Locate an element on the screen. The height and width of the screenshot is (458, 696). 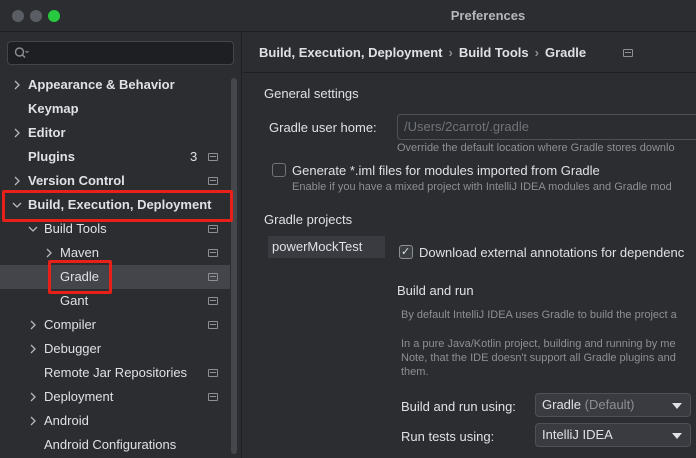
gradle-projects-heading: Gradle projects is located at coordinates (308, 219).